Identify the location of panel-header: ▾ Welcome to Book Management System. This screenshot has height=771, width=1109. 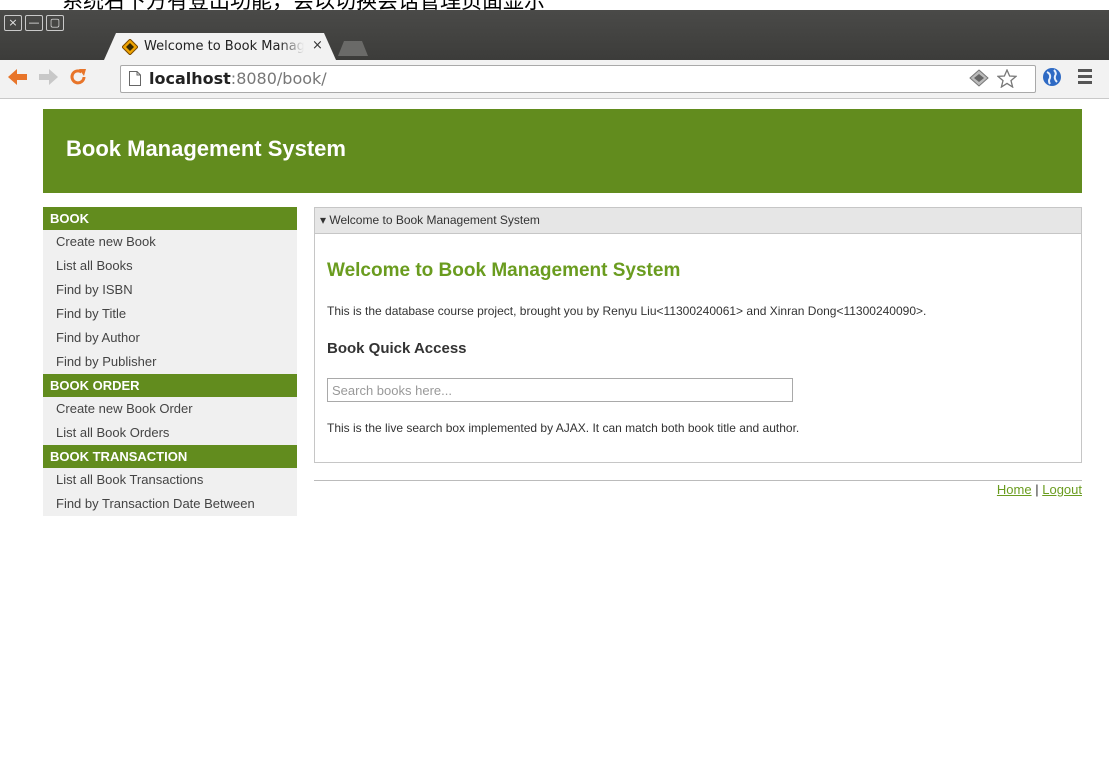
(698, 221).